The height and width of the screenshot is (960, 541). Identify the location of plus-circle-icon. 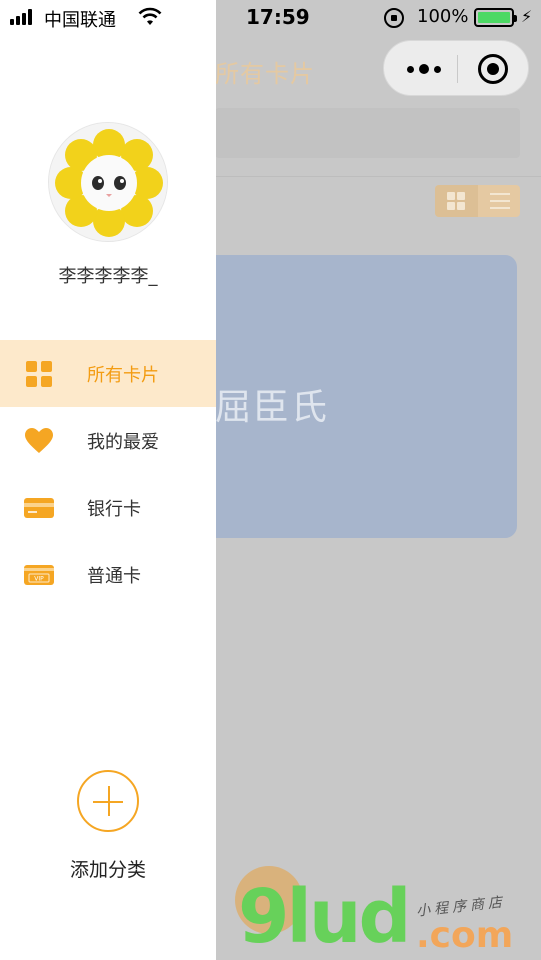
(108, 801).